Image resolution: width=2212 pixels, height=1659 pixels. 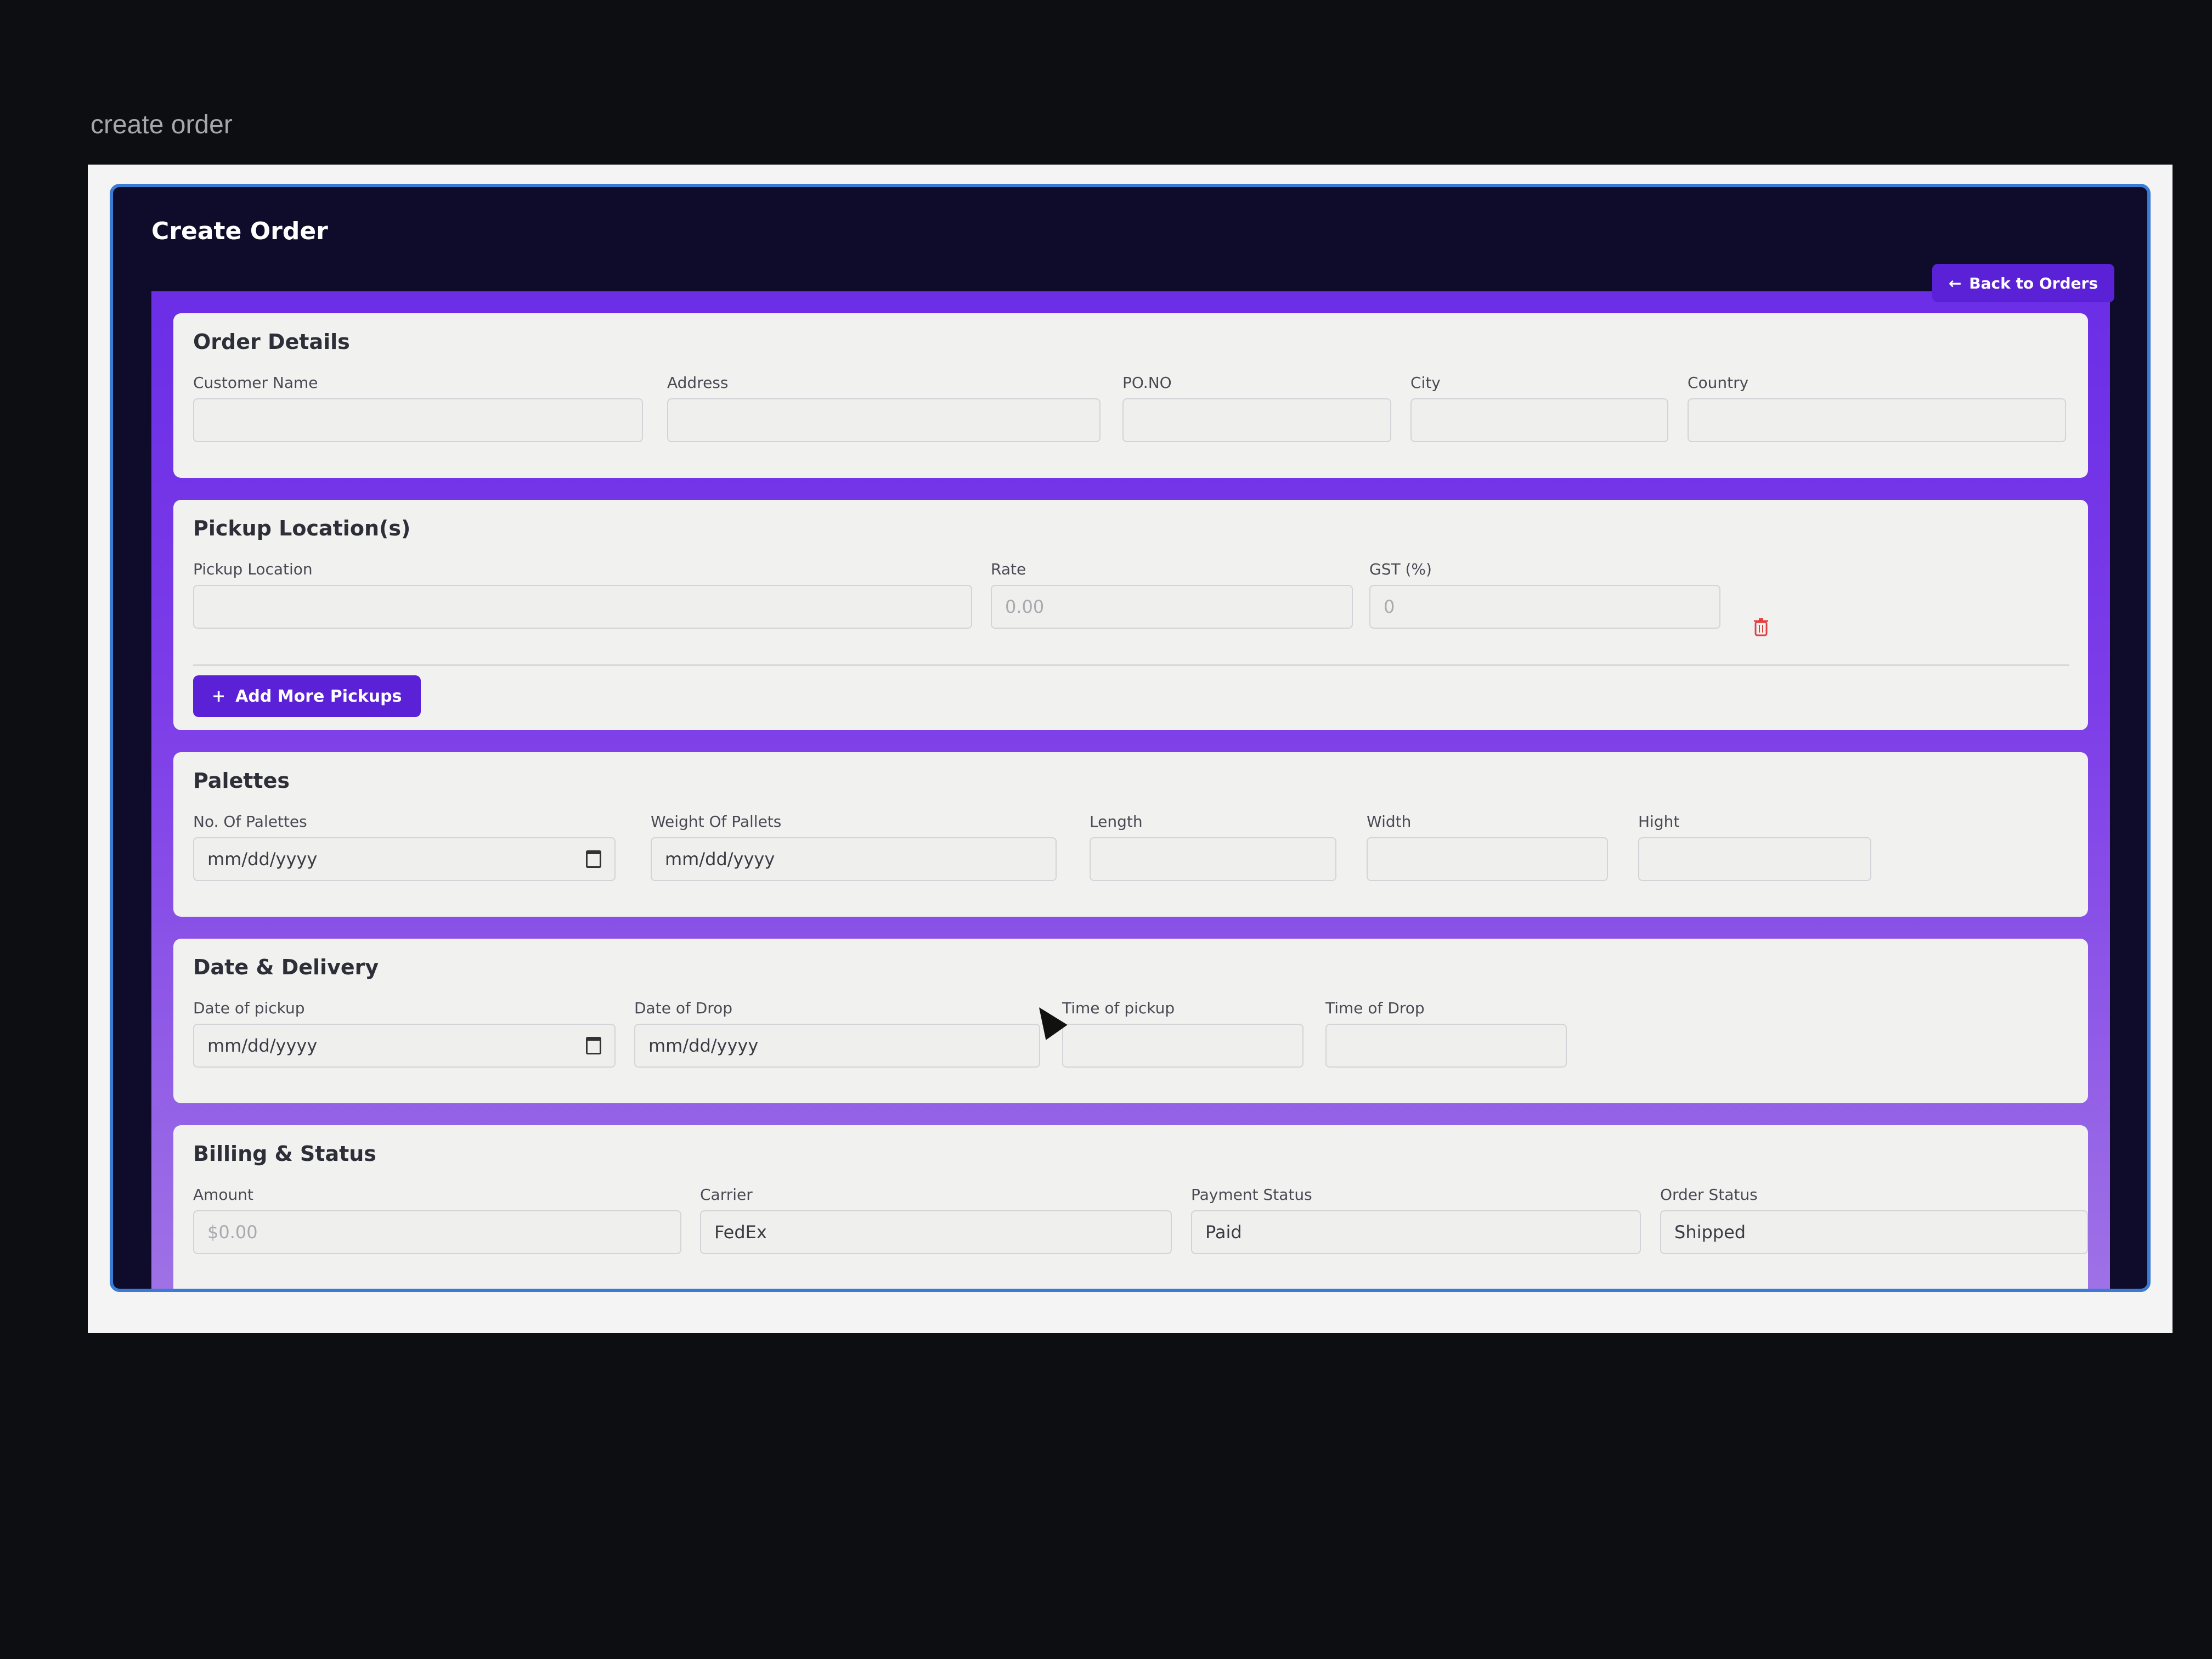 I want to click on address-field: Address, so click(x=884, y=408).